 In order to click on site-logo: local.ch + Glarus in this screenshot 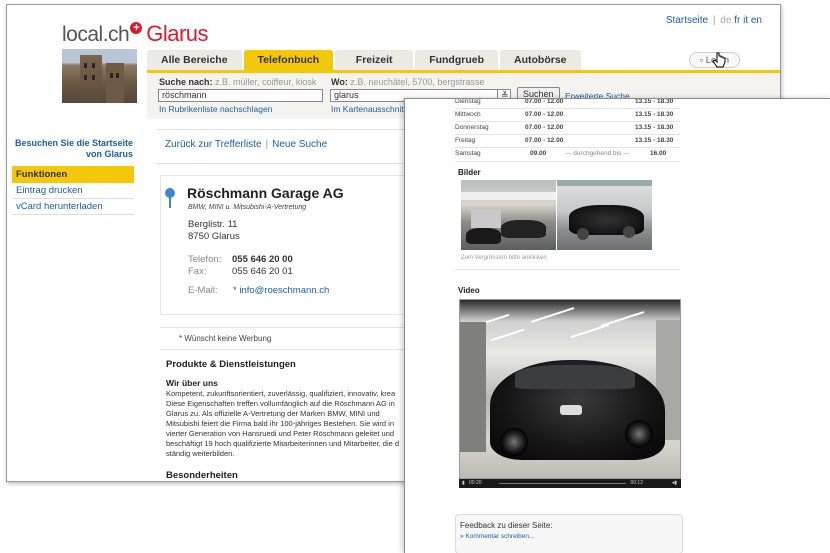, I will do `click(135, 34)`.